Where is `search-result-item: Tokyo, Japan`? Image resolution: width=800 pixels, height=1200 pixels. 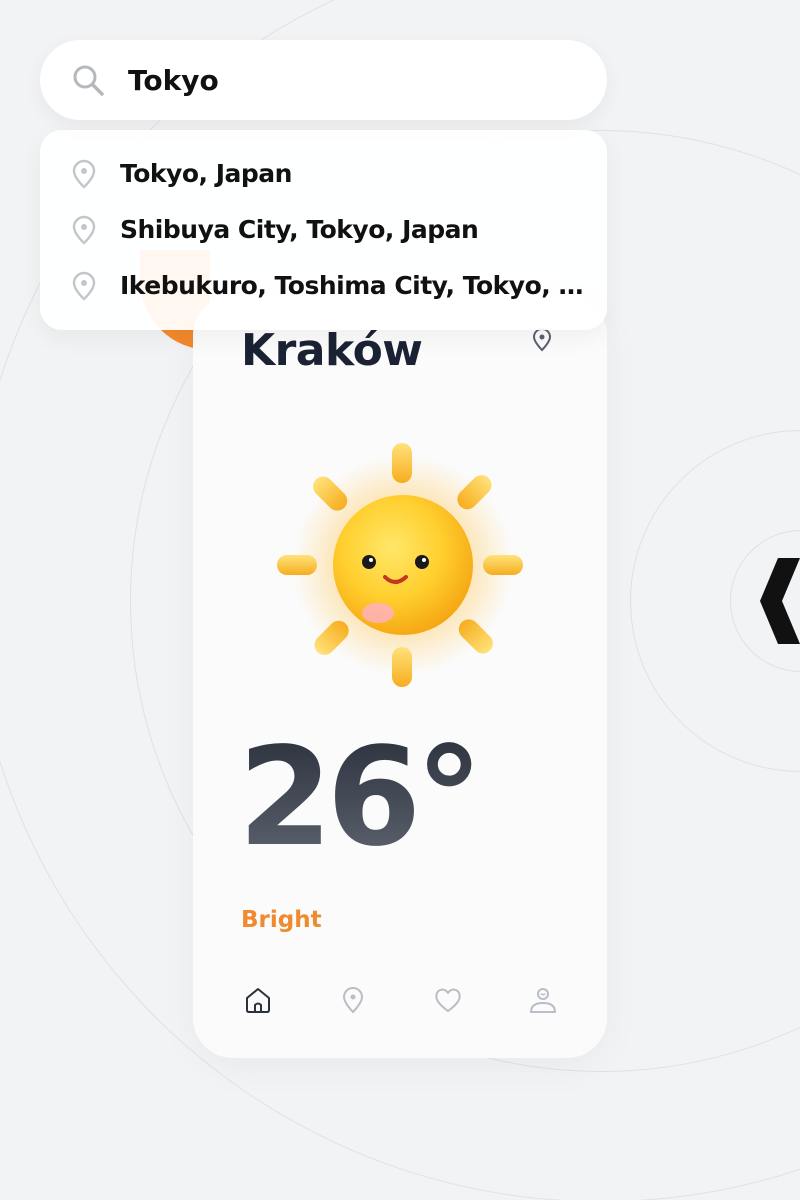
search-result-item: Tokyo, Japan is located at coordinates (323, 174).